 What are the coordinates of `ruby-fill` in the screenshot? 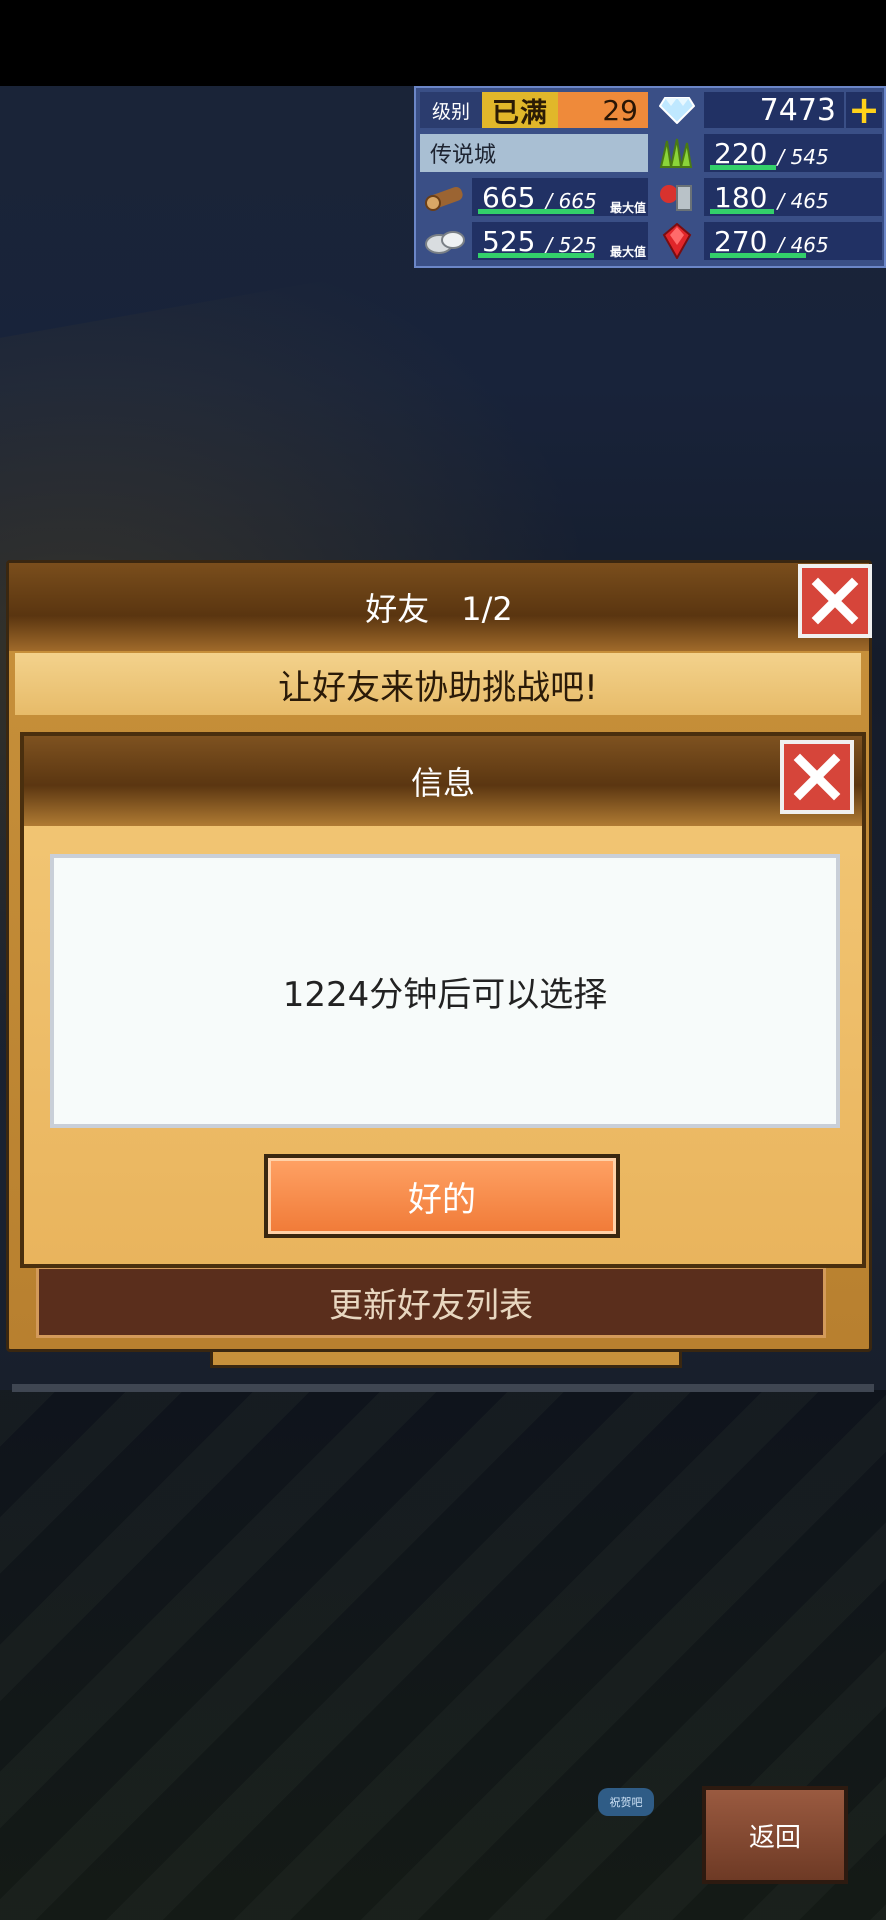 It's located at (758, 255).